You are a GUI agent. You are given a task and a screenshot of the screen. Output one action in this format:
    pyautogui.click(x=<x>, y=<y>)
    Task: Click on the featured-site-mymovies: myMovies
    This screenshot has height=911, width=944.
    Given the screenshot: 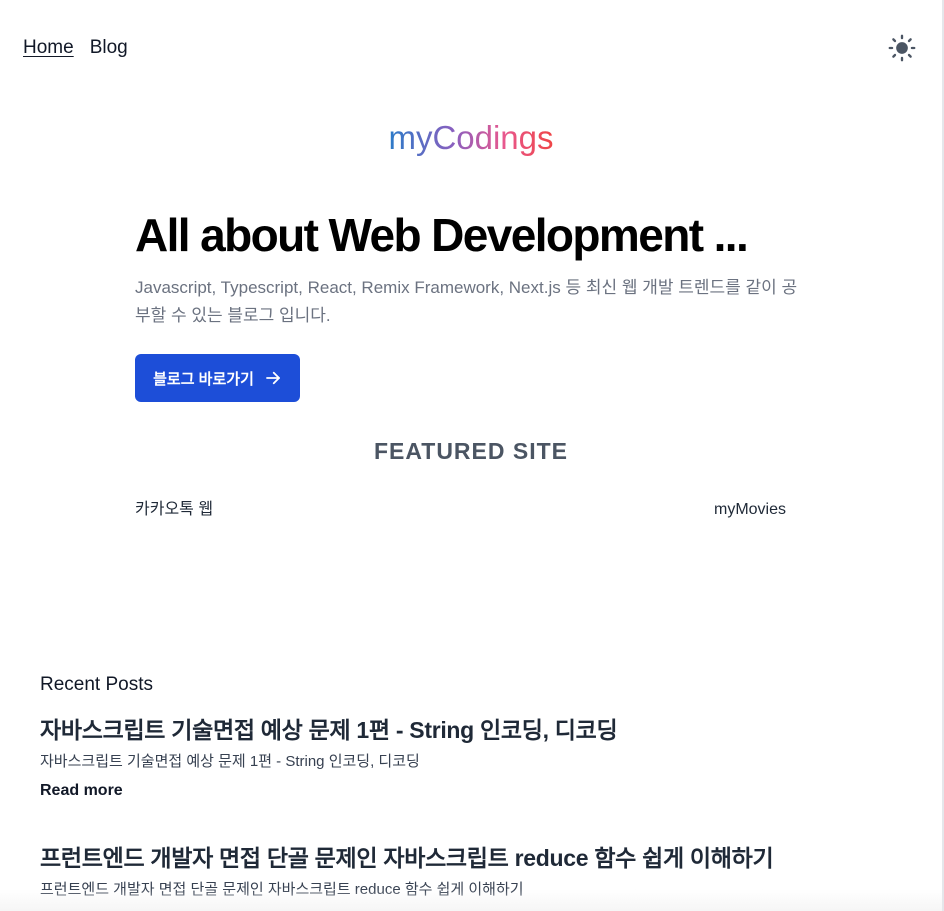 What is the action you would take?
    pyautogui.click(x=750, y=510)
    